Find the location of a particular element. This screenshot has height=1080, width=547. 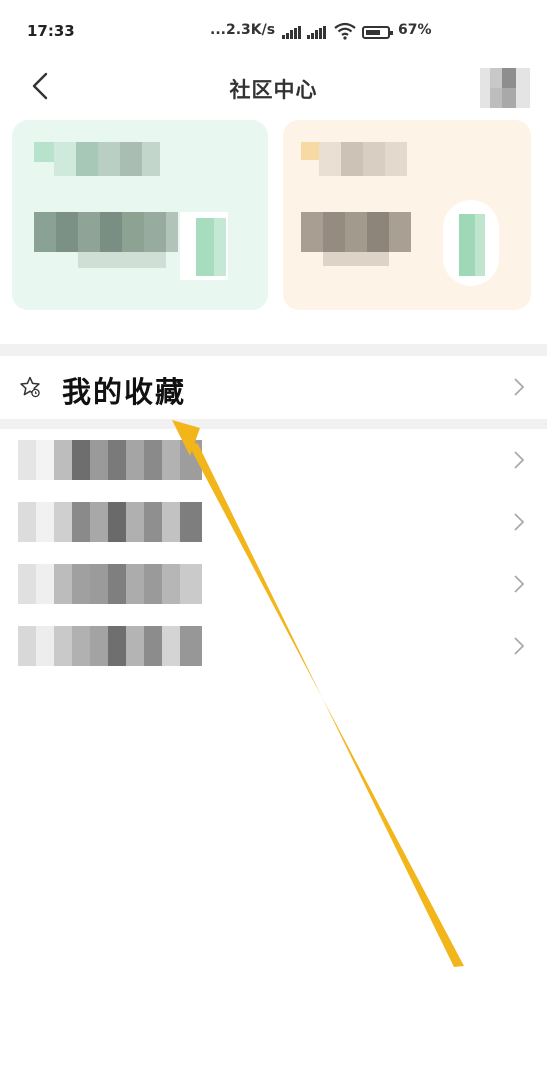

star-icon is located at coordinates (30, 387).